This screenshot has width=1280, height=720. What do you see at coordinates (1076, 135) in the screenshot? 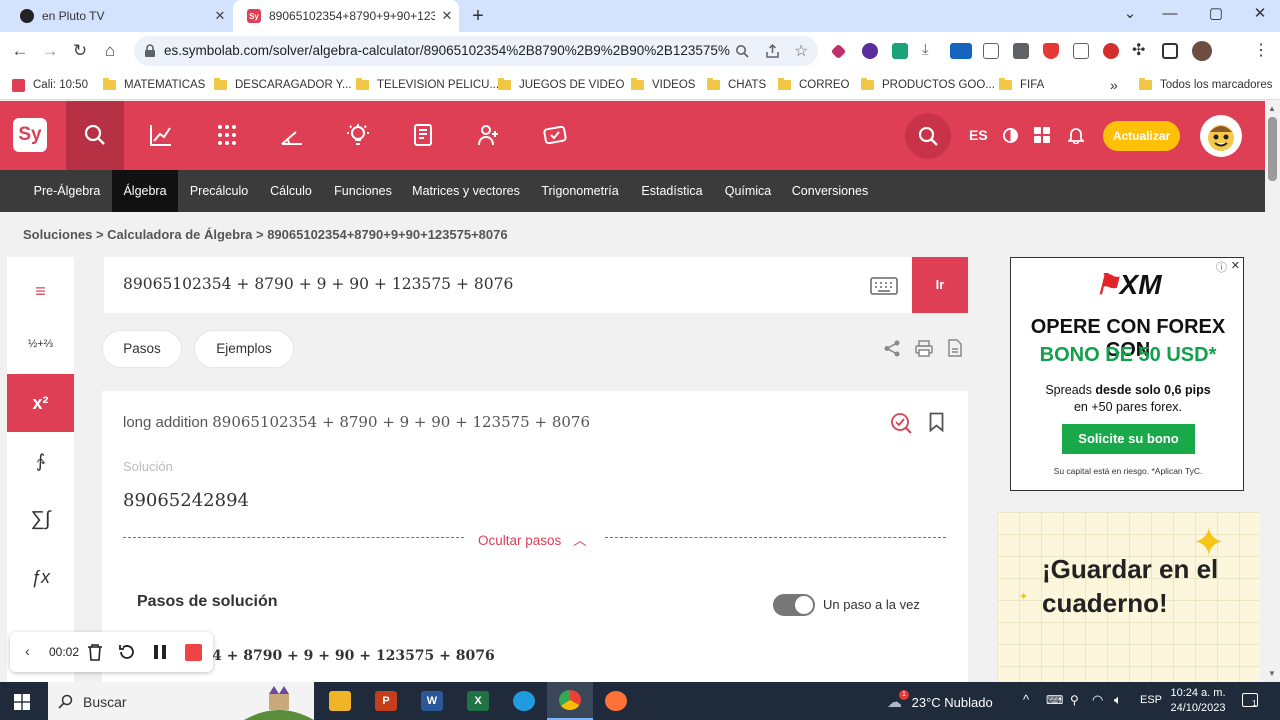
I see `bell-icon` at bounding box center [1076, 135].